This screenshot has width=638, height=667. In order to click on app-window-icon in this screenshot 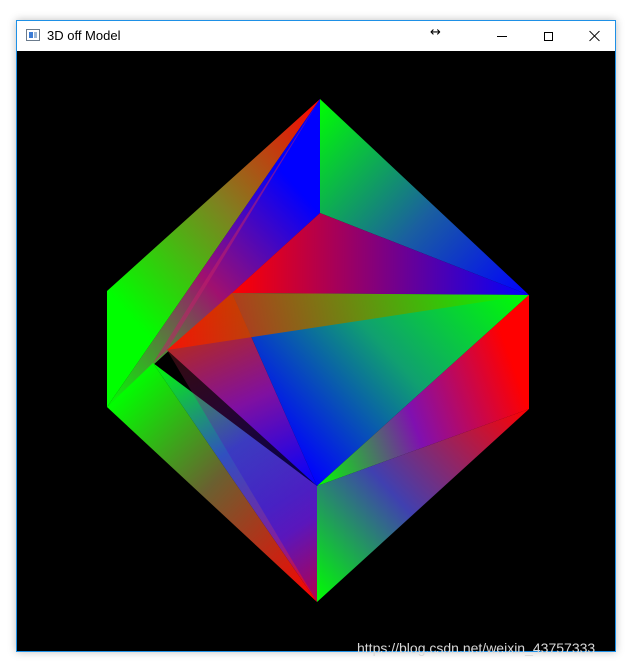, I will do `click(33, 35)`.